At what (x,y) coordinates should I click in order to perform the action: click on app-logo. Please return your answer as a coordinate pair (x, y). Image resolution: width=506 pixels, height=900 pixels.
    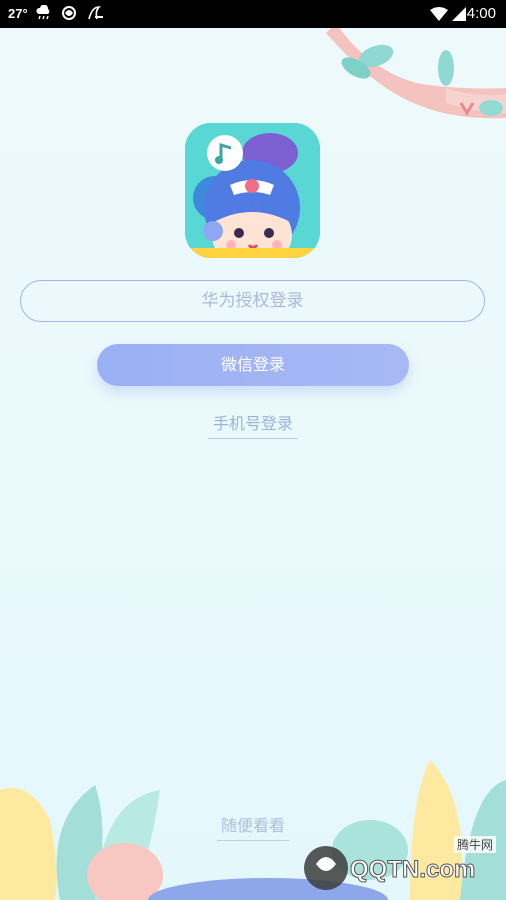
    Looking at the image, I should click on (252, 190).